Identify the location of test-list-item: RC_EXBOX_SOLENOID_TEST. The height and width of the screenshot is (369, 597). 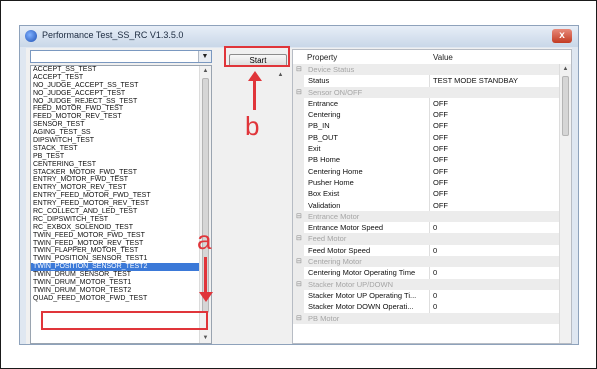
(115, 228).